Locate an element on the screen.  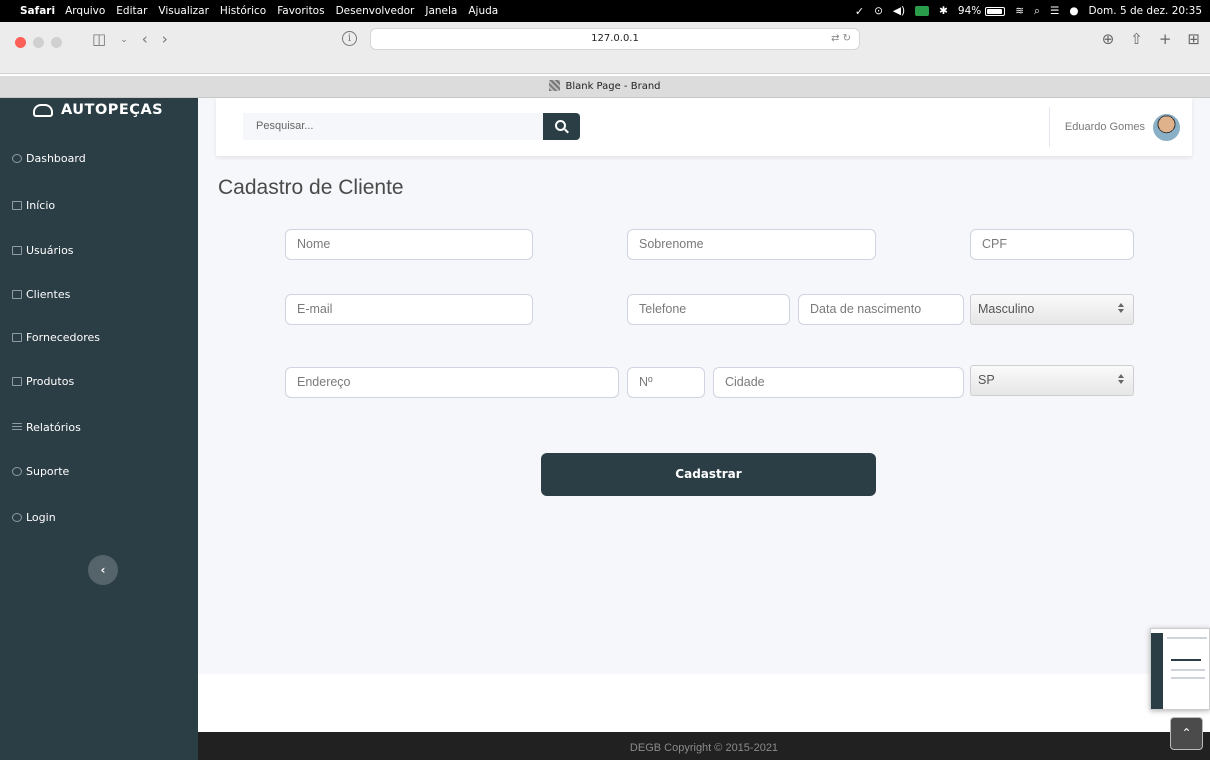
sidebar-item-suporte: Suporte is located at coordinates (40, 471).